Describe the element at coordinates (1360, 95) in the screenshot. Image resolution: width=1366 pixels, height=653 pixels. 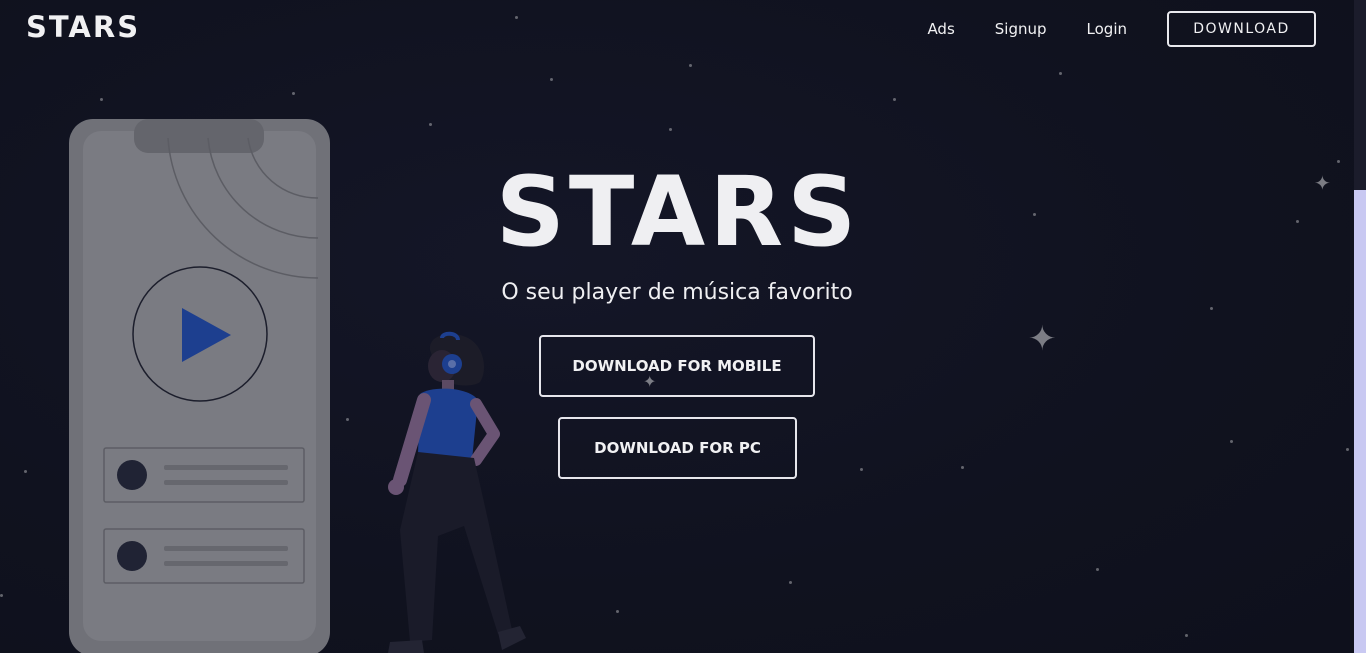
I see `scrollbar-thumb` at that location.